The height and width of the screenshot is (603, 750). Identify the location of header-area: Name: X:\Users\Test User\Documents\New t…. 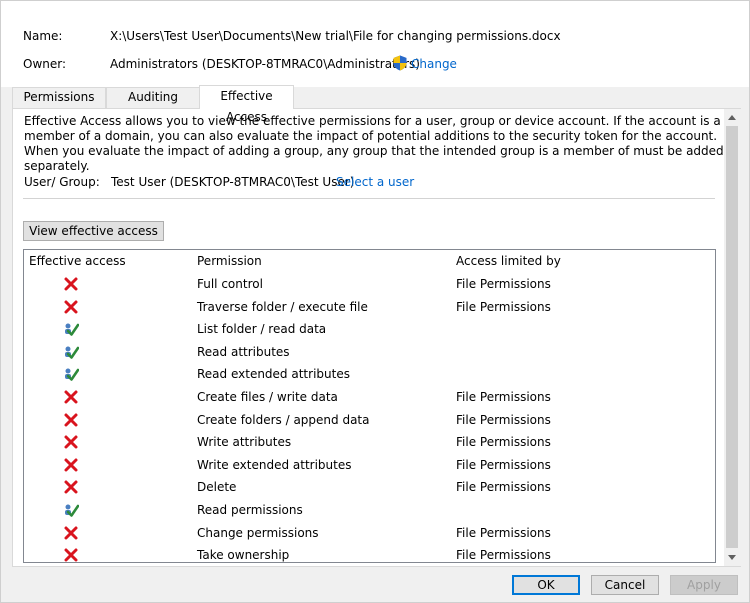
(375, 44).